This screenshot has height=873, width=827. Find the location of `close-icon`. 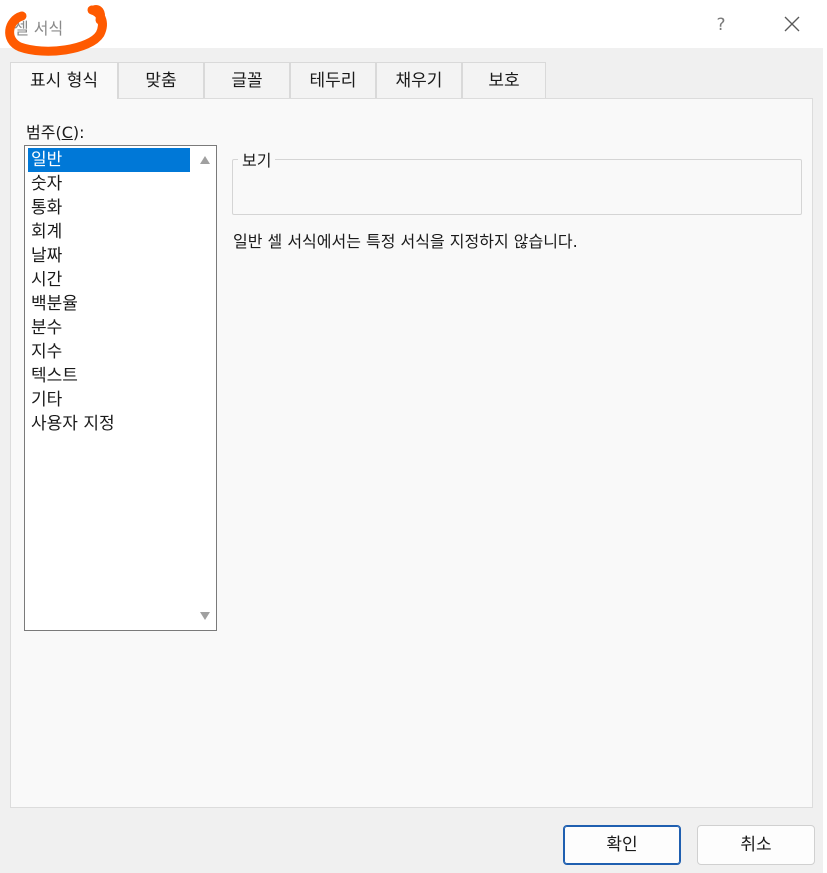

close-icon is located at coordinates (792, 24).